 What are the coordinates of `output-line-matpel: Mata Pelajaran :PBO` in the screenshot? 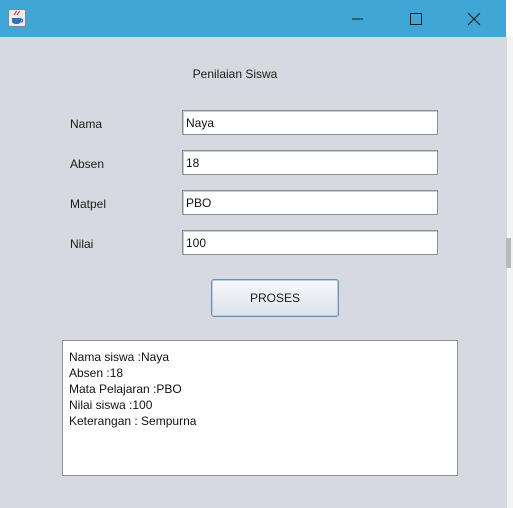 It's located at (125, 389).